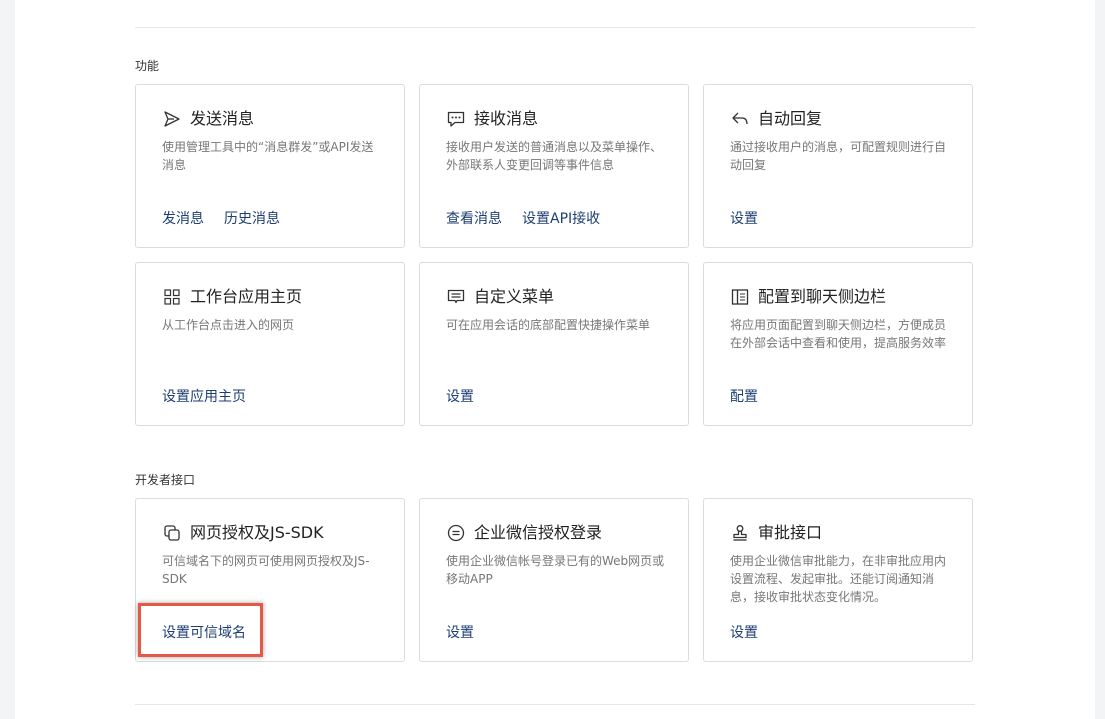 The image size is (1105, 719). Describe the element at coordinates (555, 570) in the screenshot. I see `card-description: 使用企业微信帐号登录已有的Web网页或移动APP` at that location.